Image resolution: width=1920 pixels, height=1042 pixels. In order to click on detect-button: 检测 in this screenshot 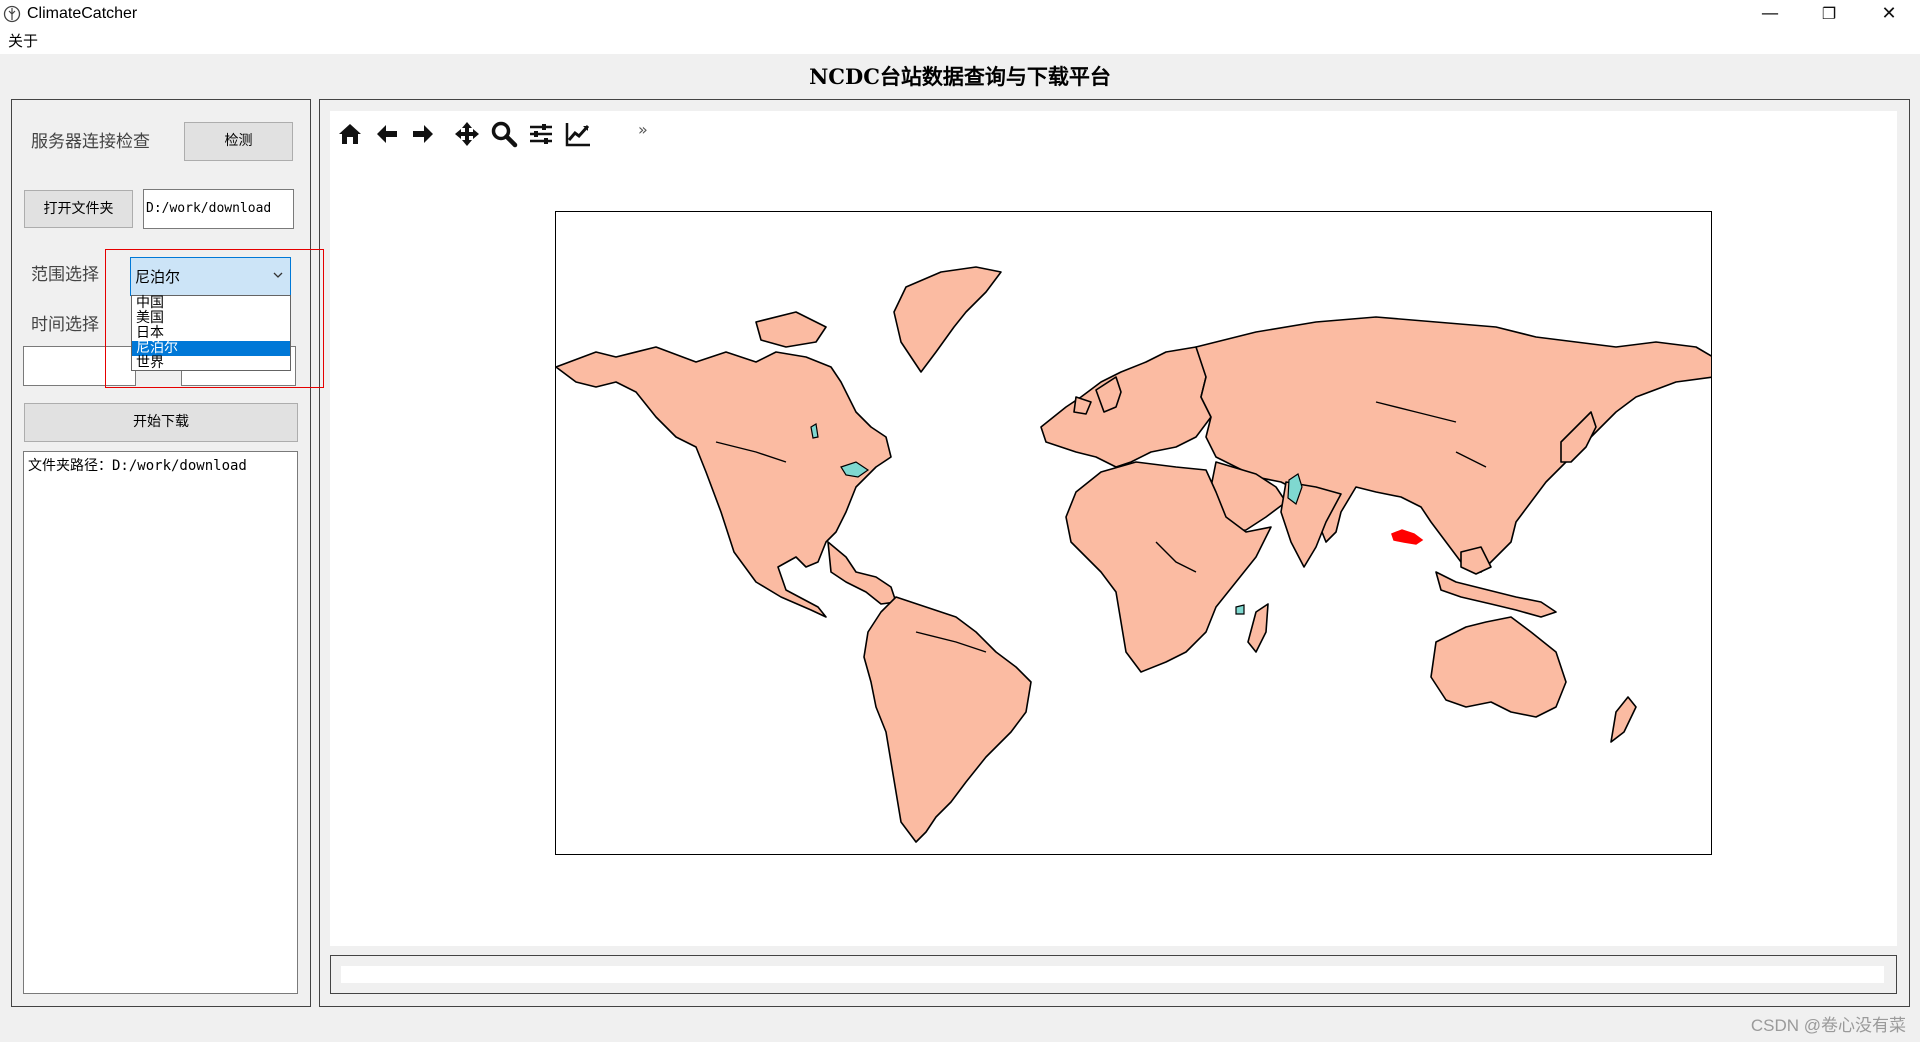, I will do `click(238, 141)`.